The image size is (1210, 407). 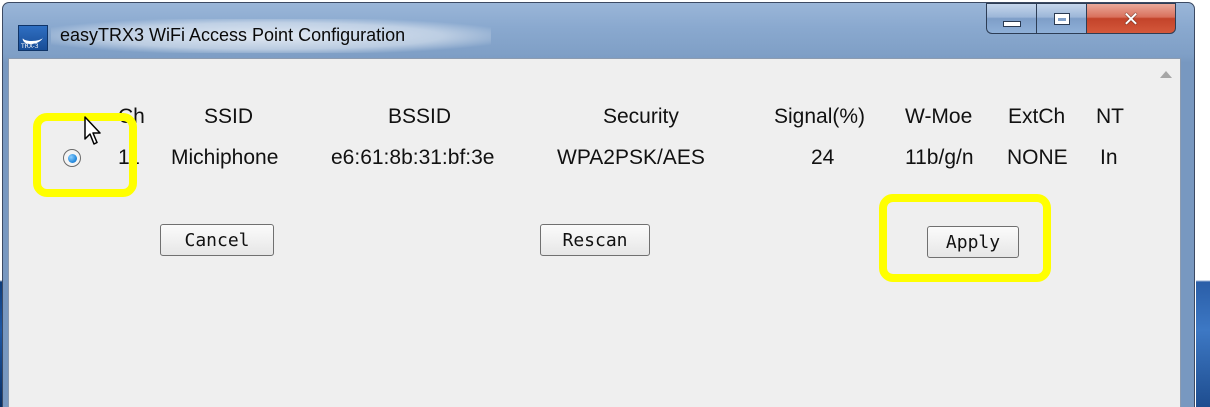 I want to click on close-button: ✕, so click(x=1131, y=18).